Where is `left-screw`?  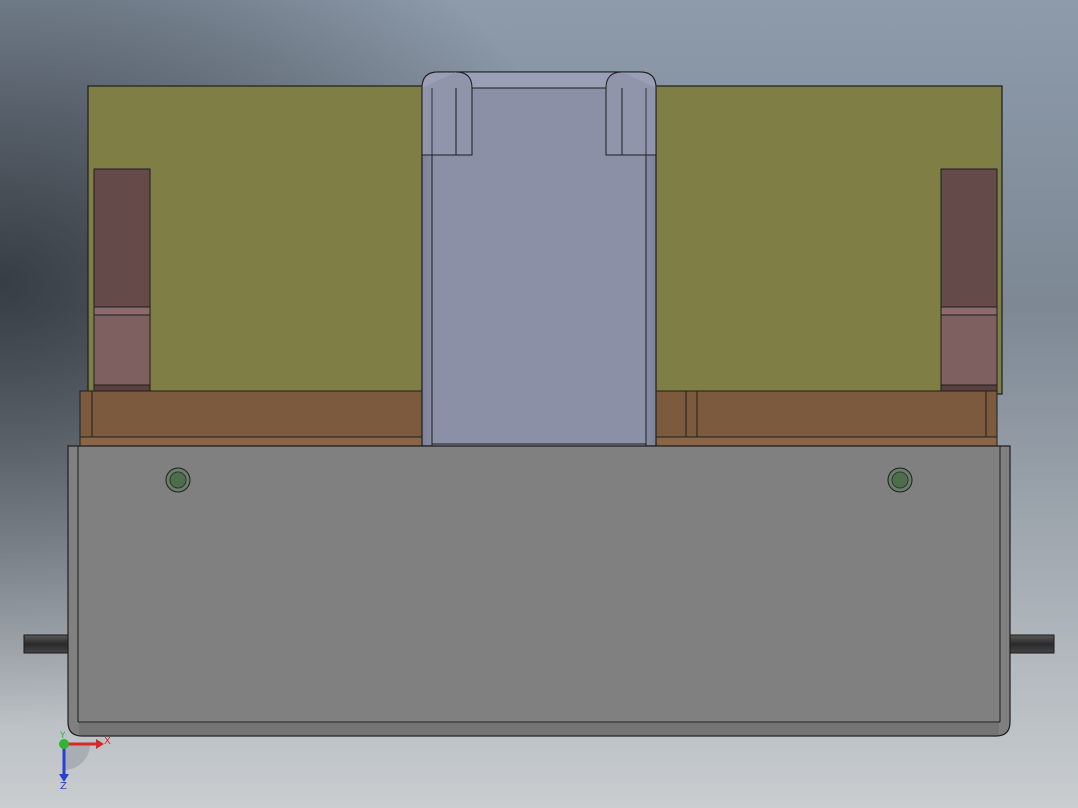
left-screw is located at coordinates (178, 480).